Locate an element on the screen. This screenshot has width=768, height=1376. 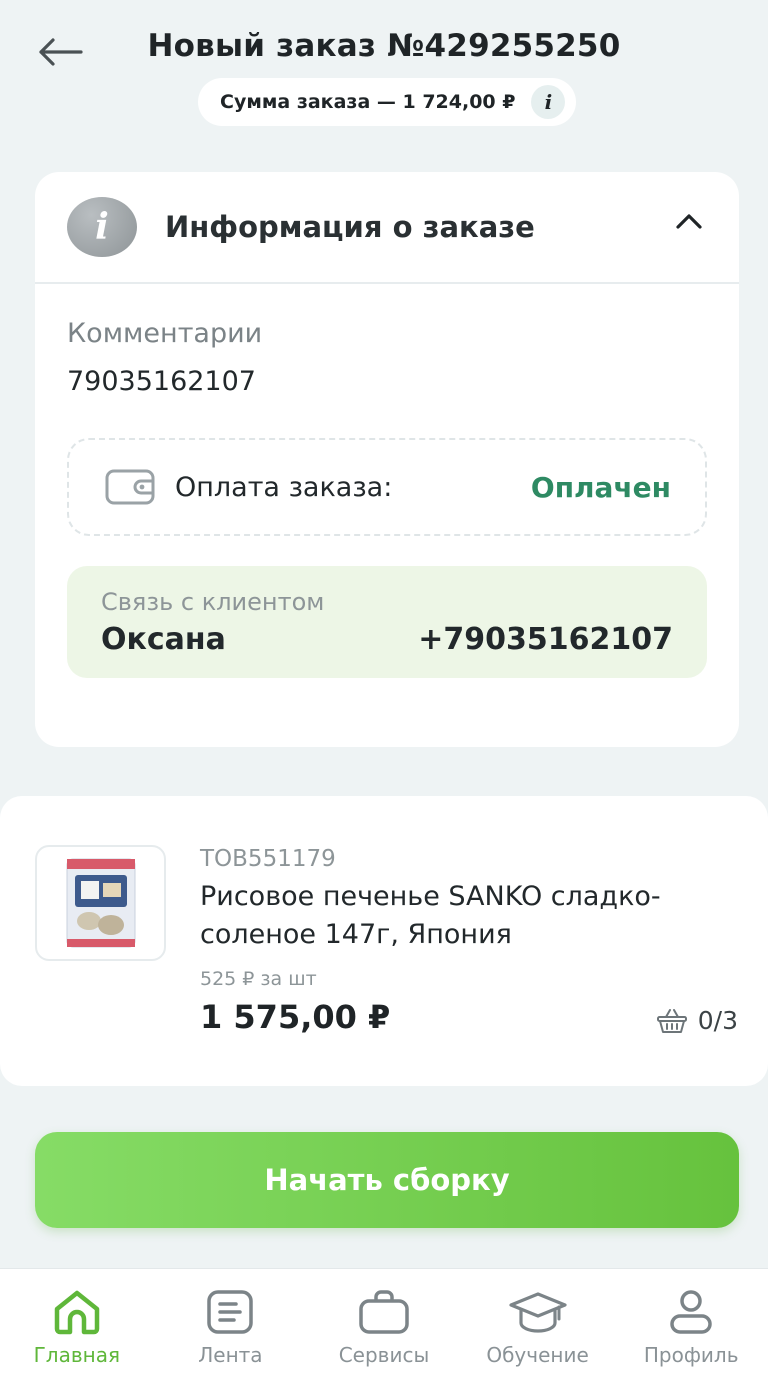
nav-item-home: Главная is located at coordinates (77, 1322).